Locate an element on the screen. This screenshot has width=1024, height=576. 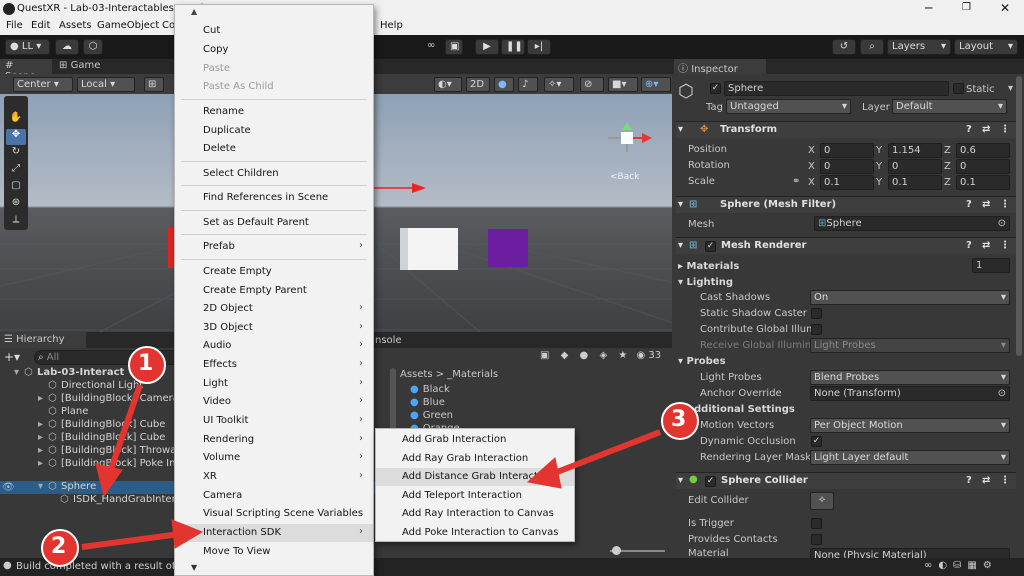
axis-label: X is located at coordinates (811, 150).